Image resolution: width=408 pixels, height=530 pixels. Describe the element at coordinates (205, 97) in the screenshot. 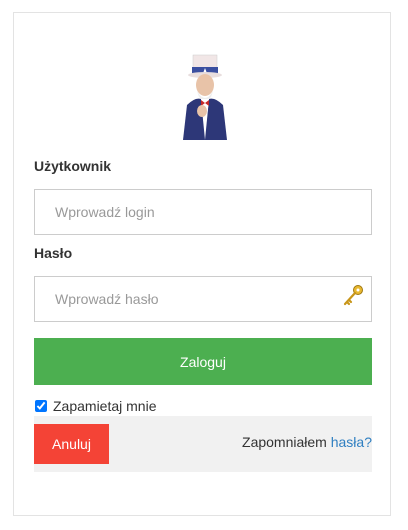

I see `avatar-image` at that location.